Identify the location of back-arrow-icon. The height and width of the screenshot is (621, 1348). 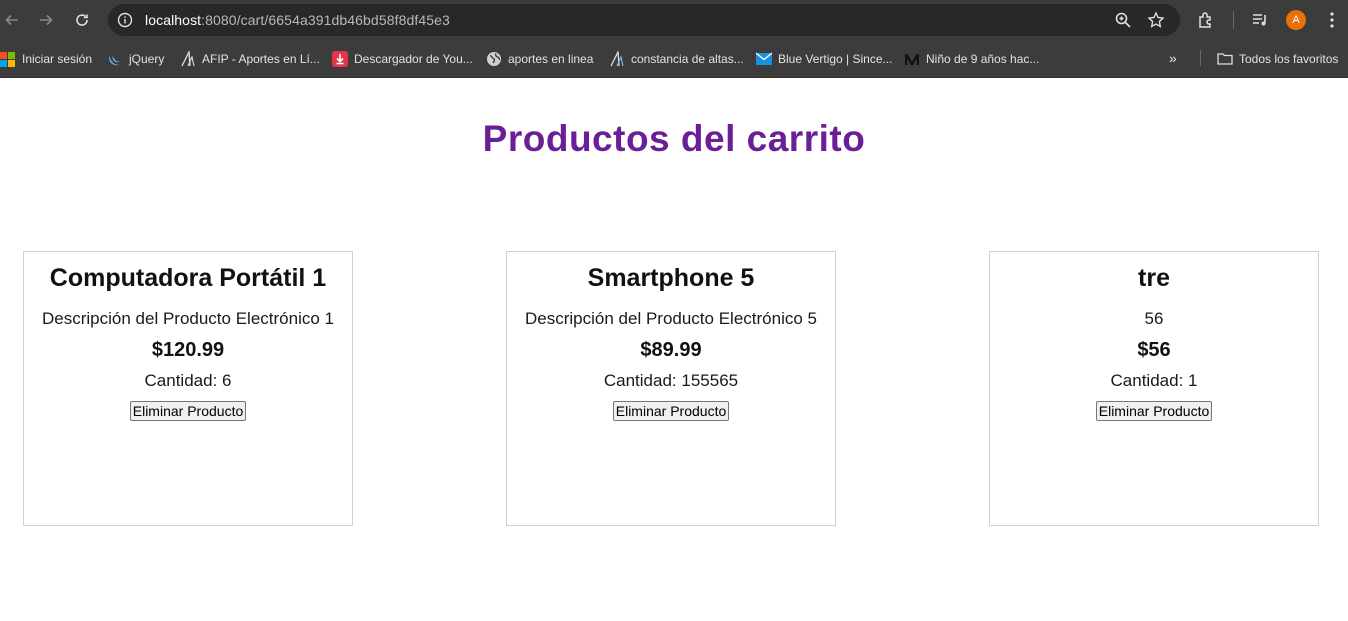
(11, 20).